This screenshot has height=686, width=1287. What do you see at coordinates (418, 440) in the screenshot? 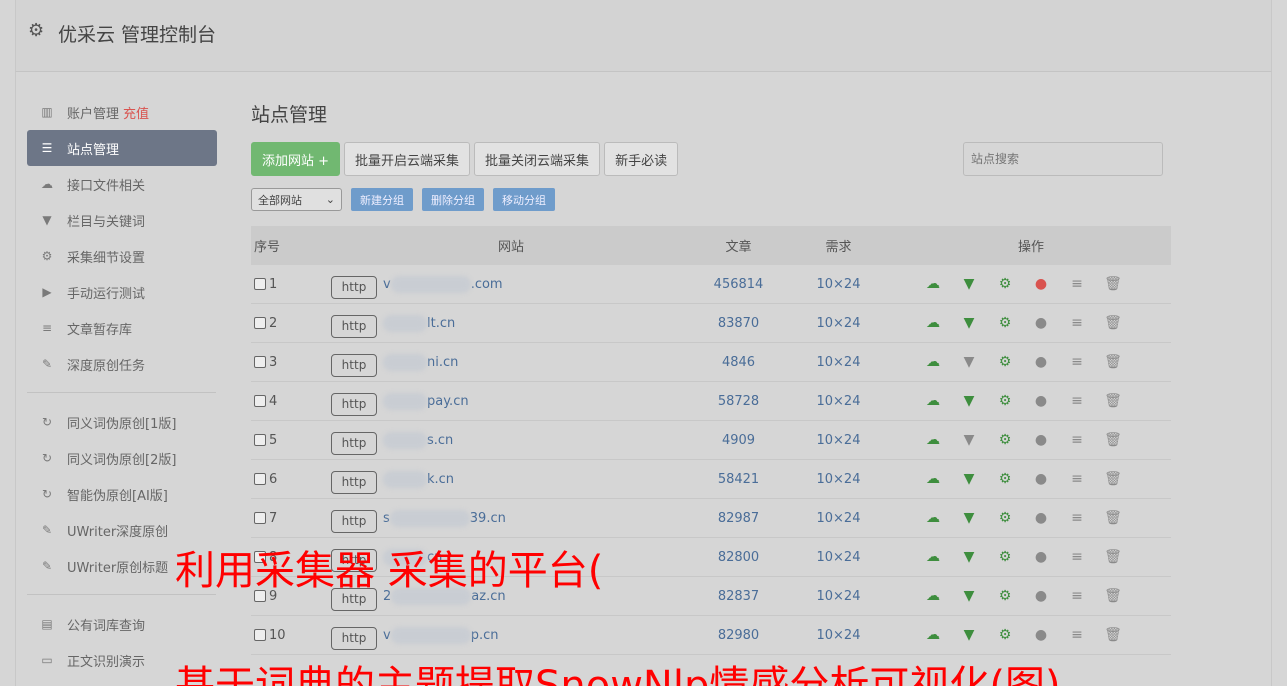
I see `site-domain-link: s.cn` at bounding box center [418, 440].